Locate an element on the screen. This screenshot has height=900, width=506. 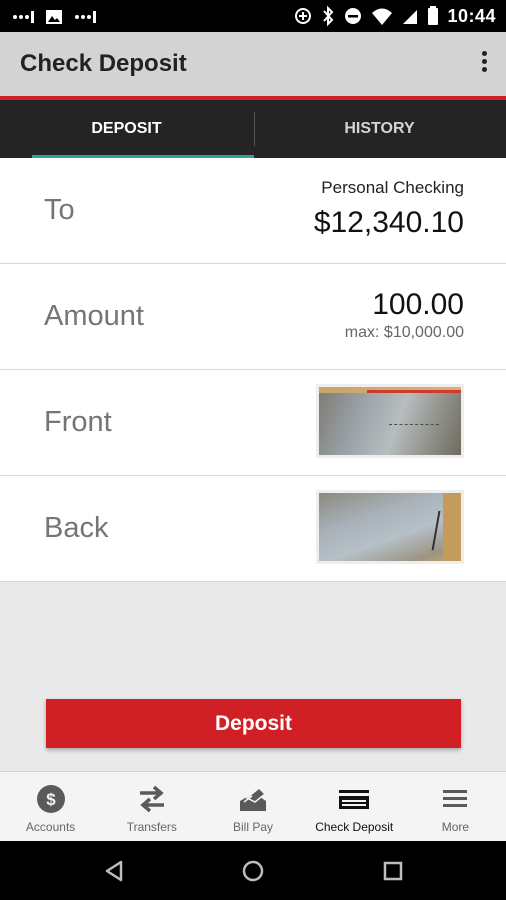
nav-more: More is located at coordinates (455, 806).